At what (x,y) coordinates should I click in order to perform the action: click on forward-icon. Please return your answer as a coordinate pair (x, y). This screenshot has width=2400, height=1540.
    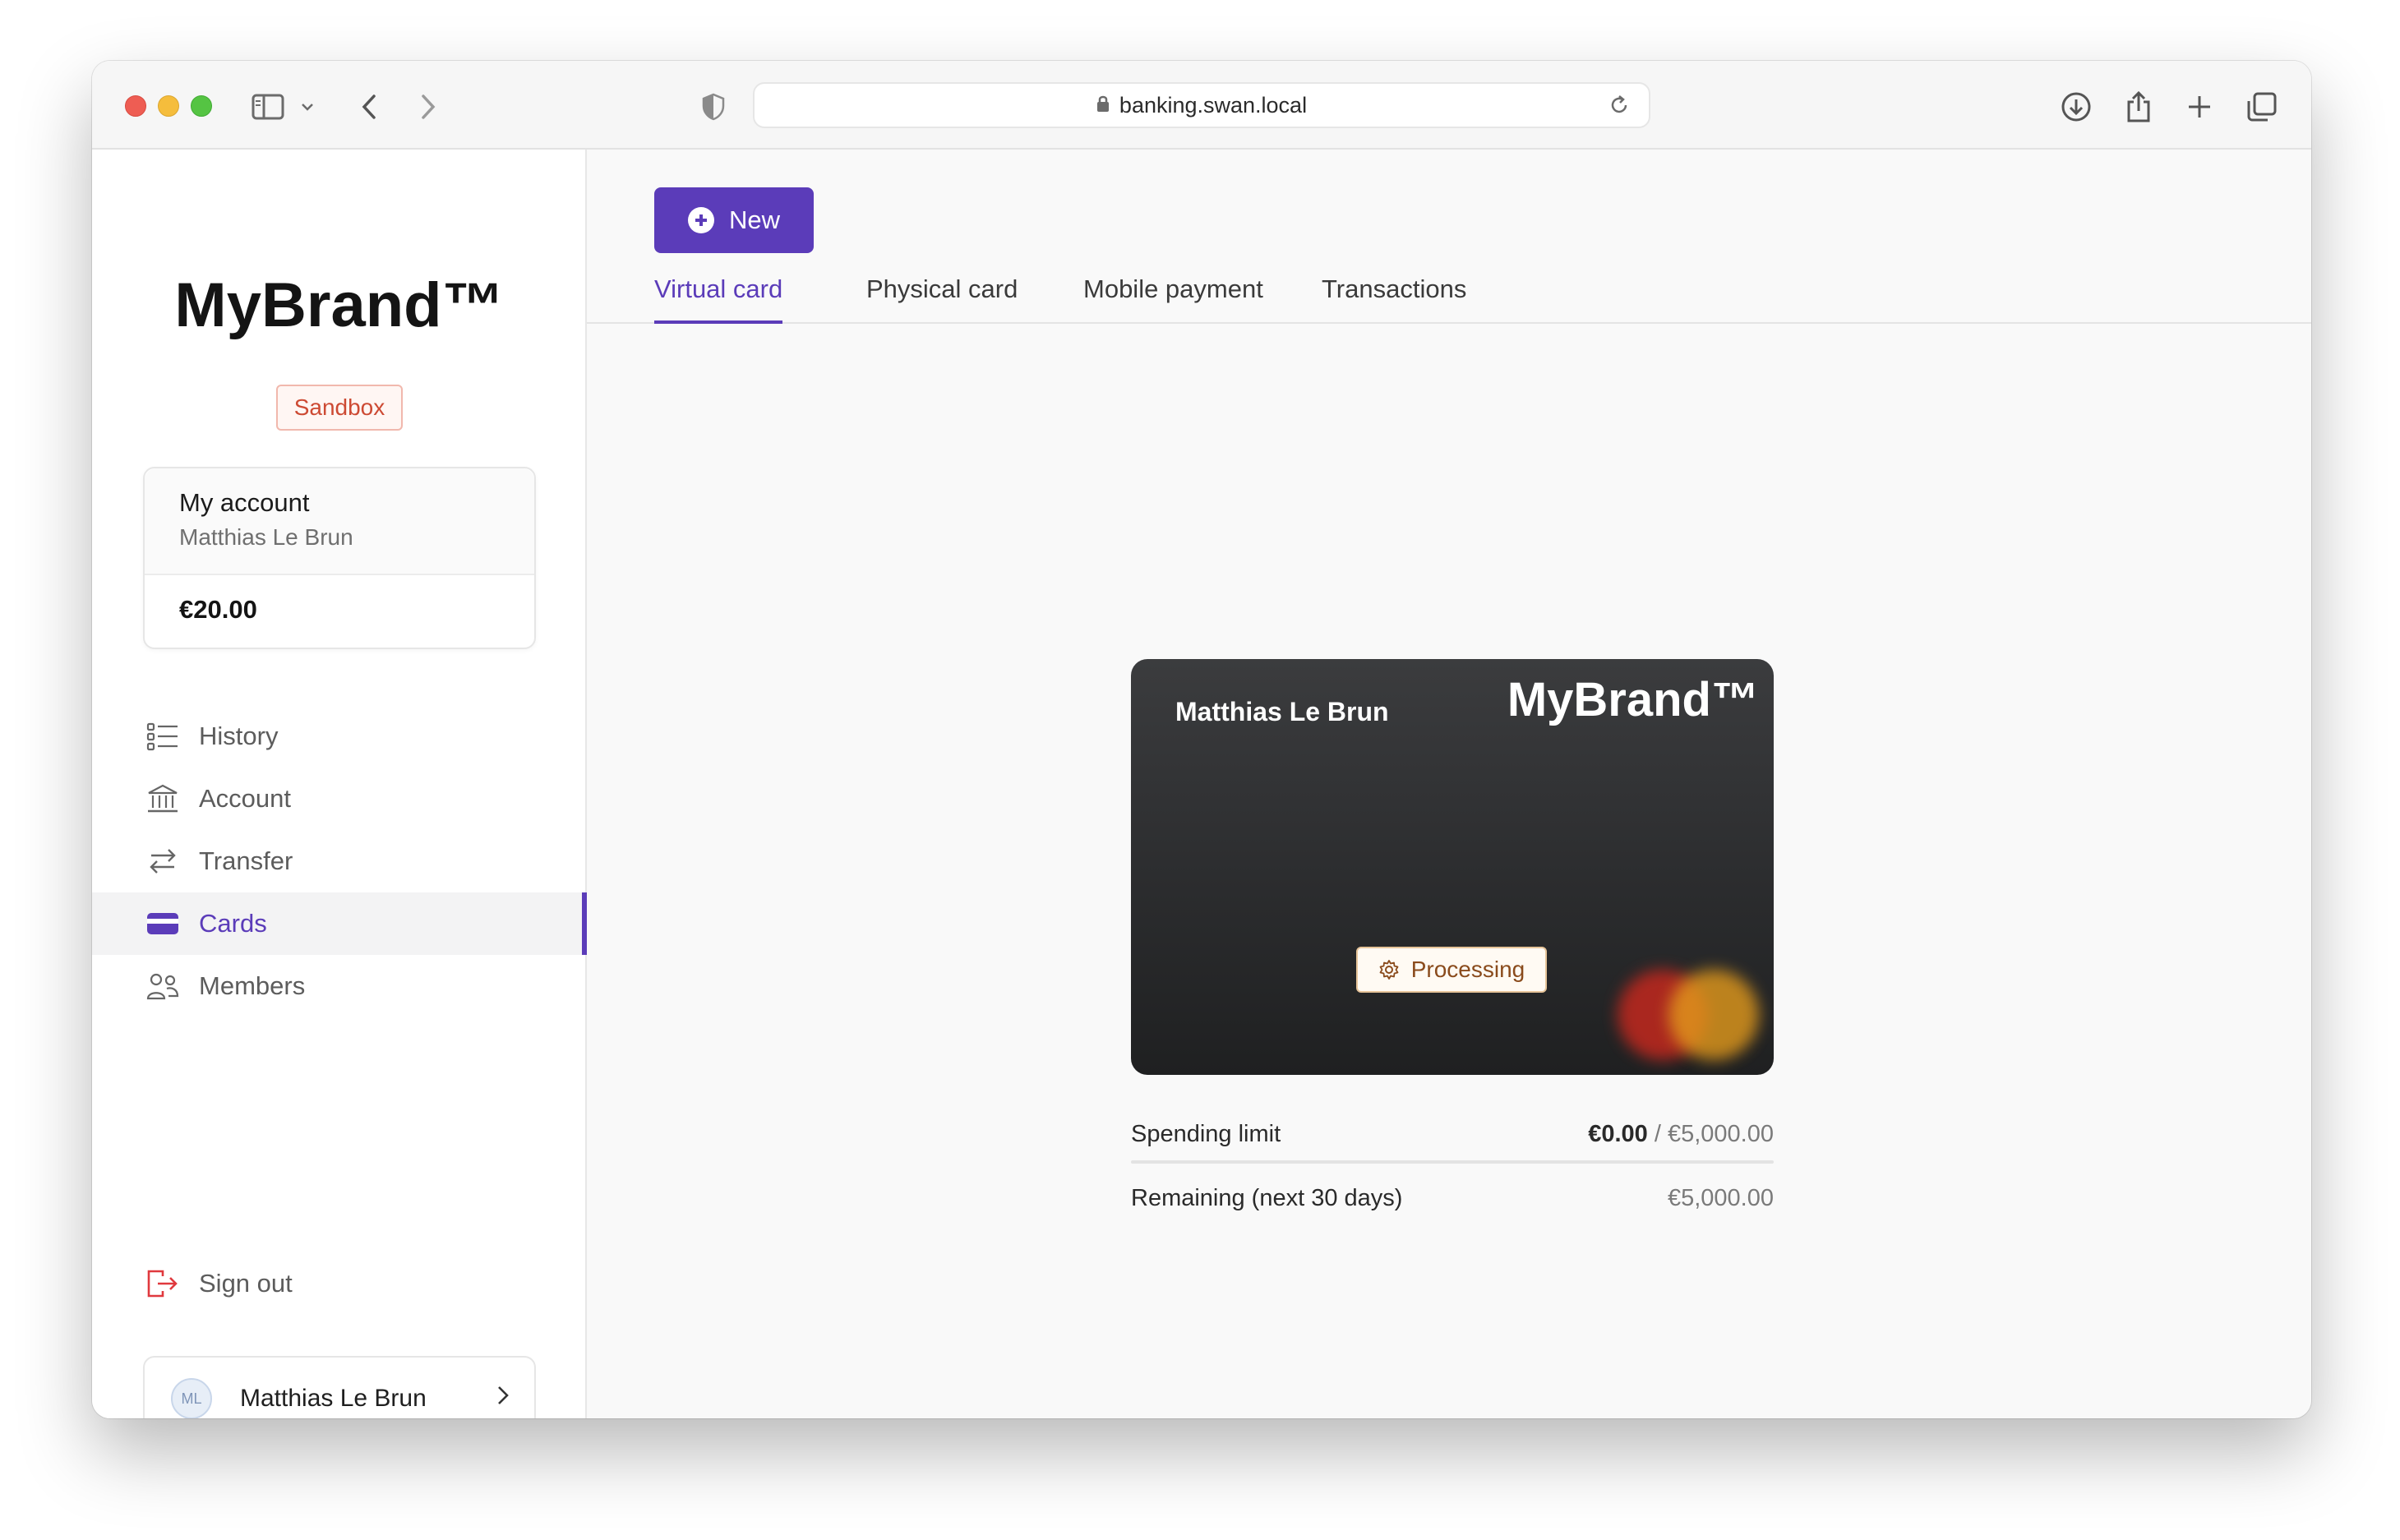
    Looking at the image, I should click on (427, 107).